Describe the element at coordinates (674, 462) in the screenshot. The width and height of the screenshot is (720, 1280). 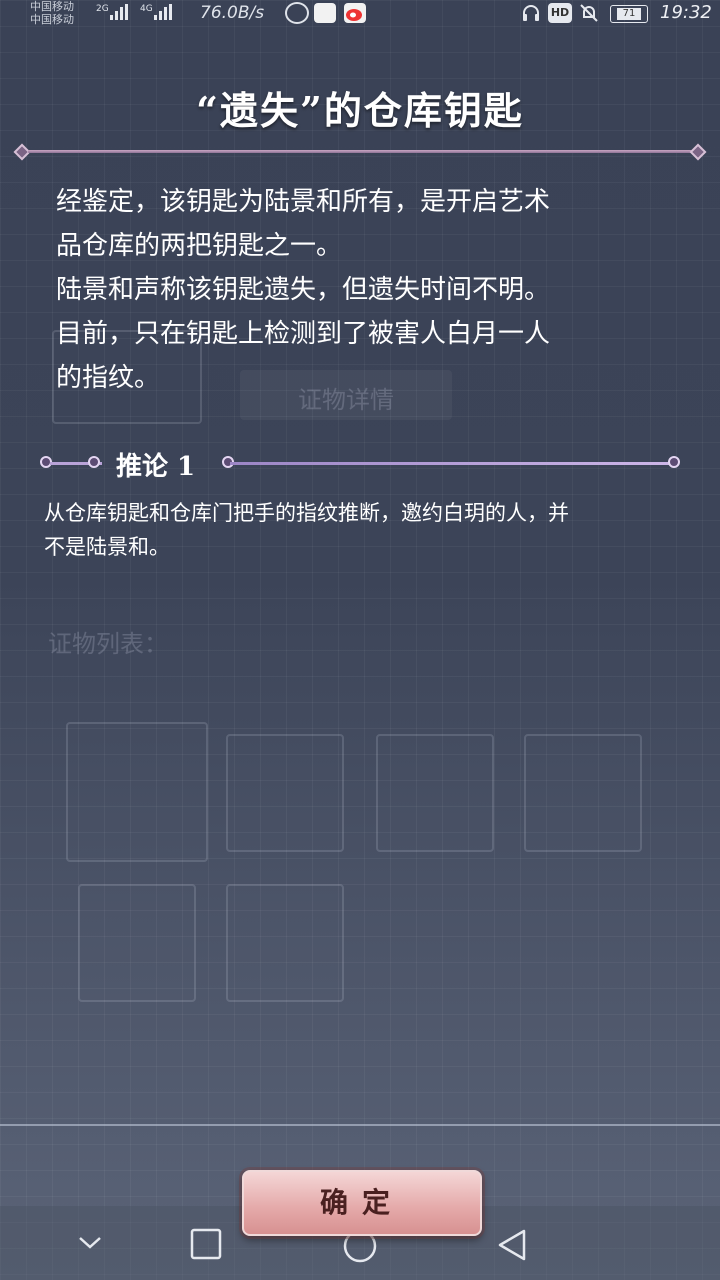
I see `inference-dot-end` at that location.